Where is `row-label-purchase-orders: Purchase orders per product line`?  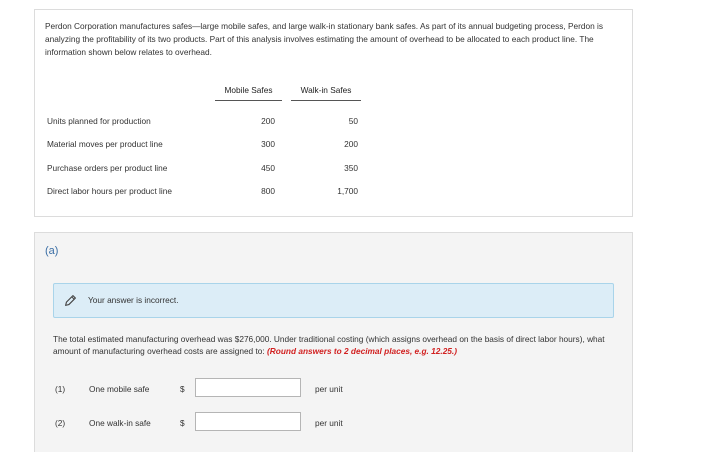
row-label-purchase-orders: Purchase orders per product line is located at coordinates (107, 168).